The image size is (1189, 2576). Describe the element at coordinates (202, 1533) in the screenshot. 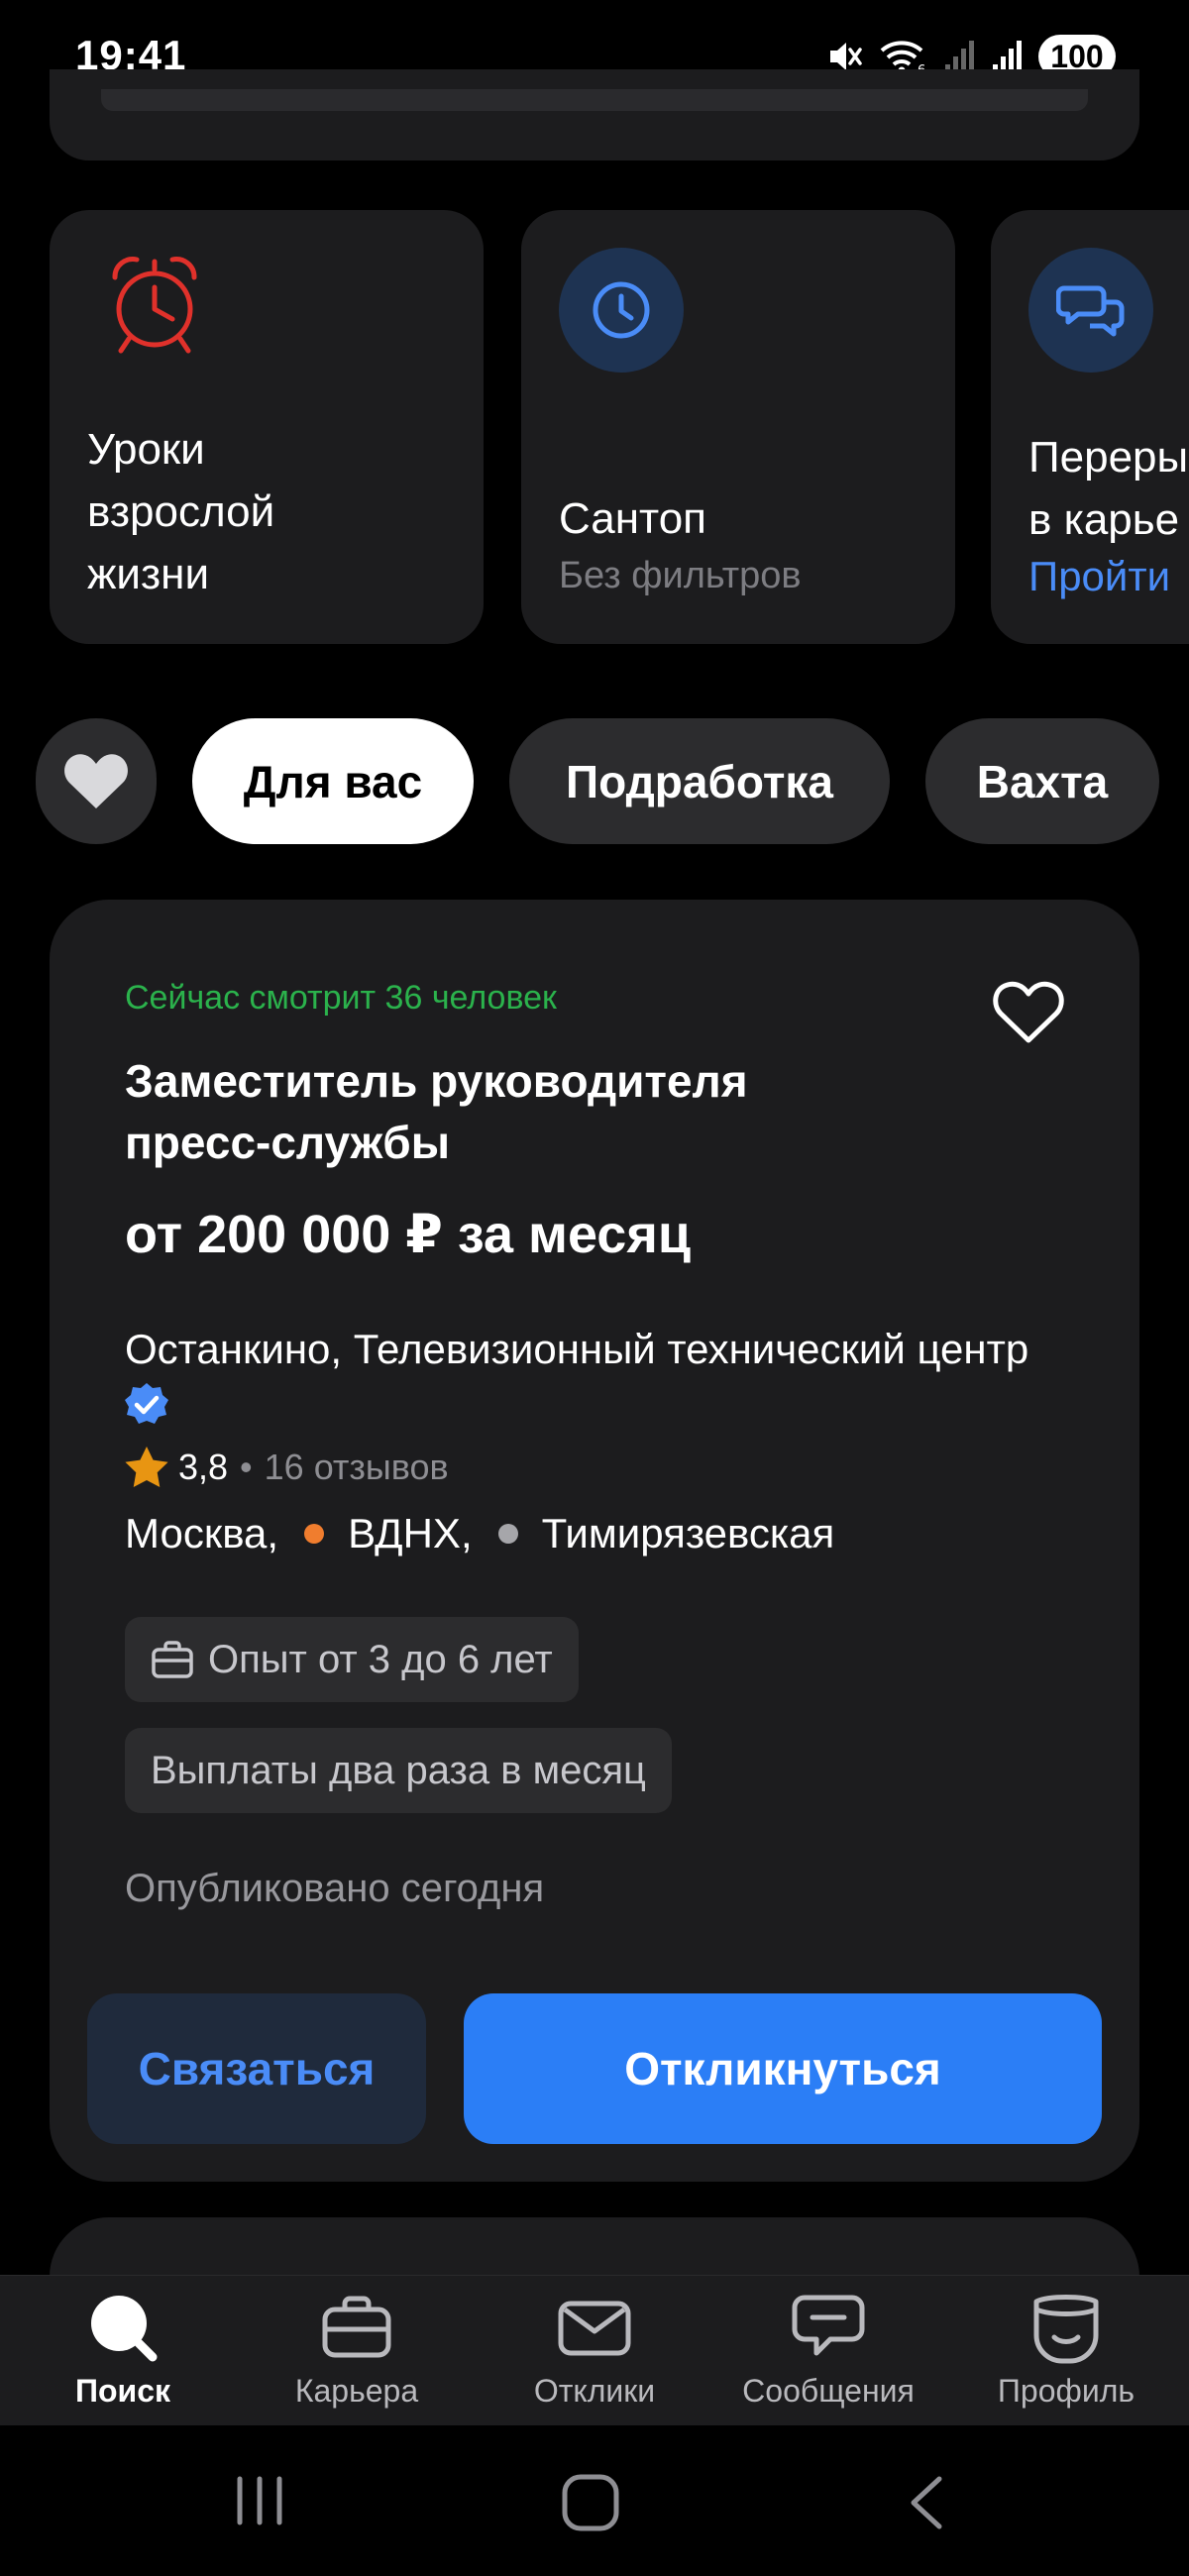

I see `city: Москва,` at that location.